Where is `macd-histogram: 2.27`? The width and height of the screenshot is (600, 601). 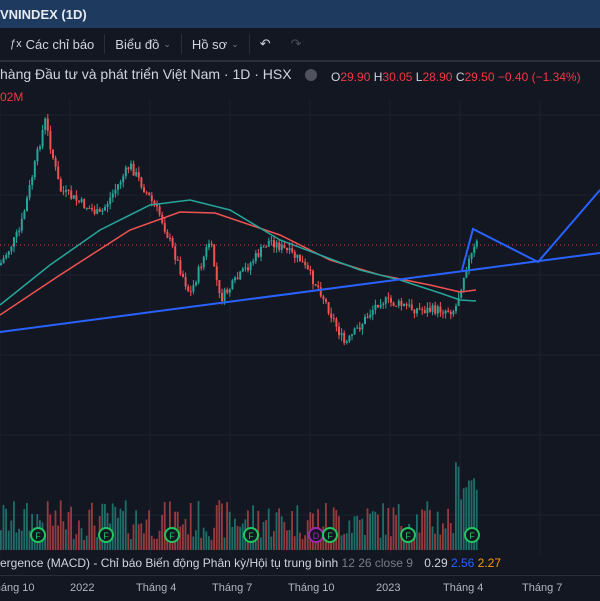
macd-histogram: 2.27 is located at coordinates (489, 563).